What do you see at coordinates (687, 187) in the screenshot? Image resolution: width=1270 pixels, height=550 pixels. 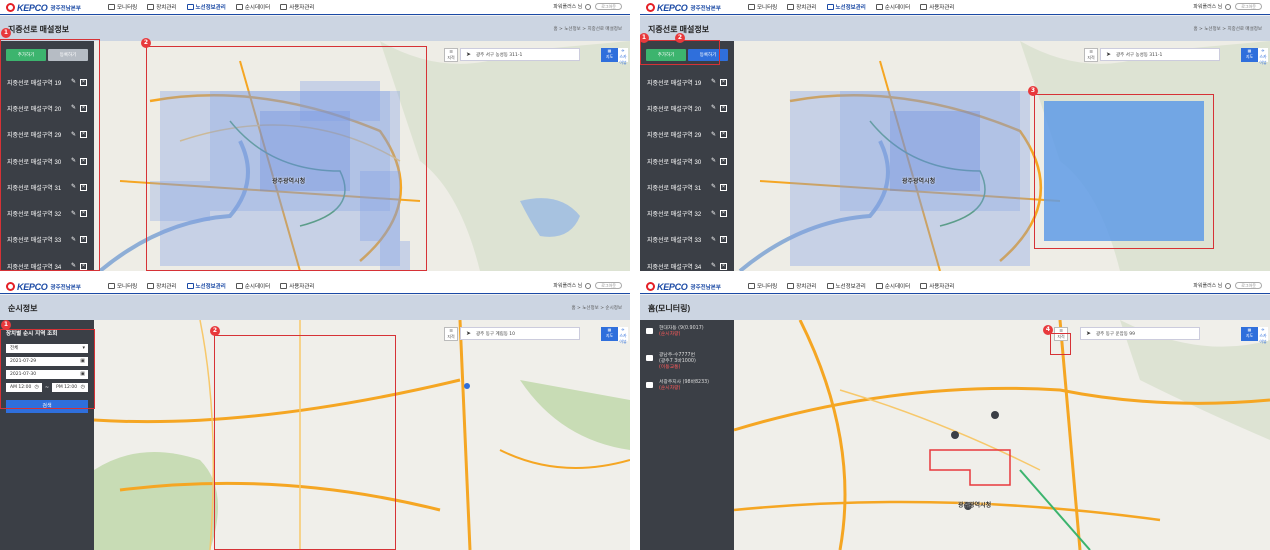 I see `zone-item: 지중선로 매설구역 31 ✎ ×` at bounding box center [687, 187].